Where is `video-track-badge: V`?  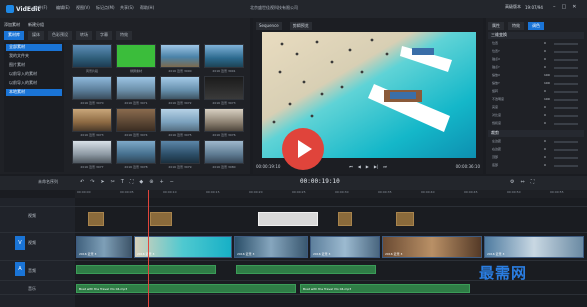 video-track-badge: V is located at coordinates (20, 243).